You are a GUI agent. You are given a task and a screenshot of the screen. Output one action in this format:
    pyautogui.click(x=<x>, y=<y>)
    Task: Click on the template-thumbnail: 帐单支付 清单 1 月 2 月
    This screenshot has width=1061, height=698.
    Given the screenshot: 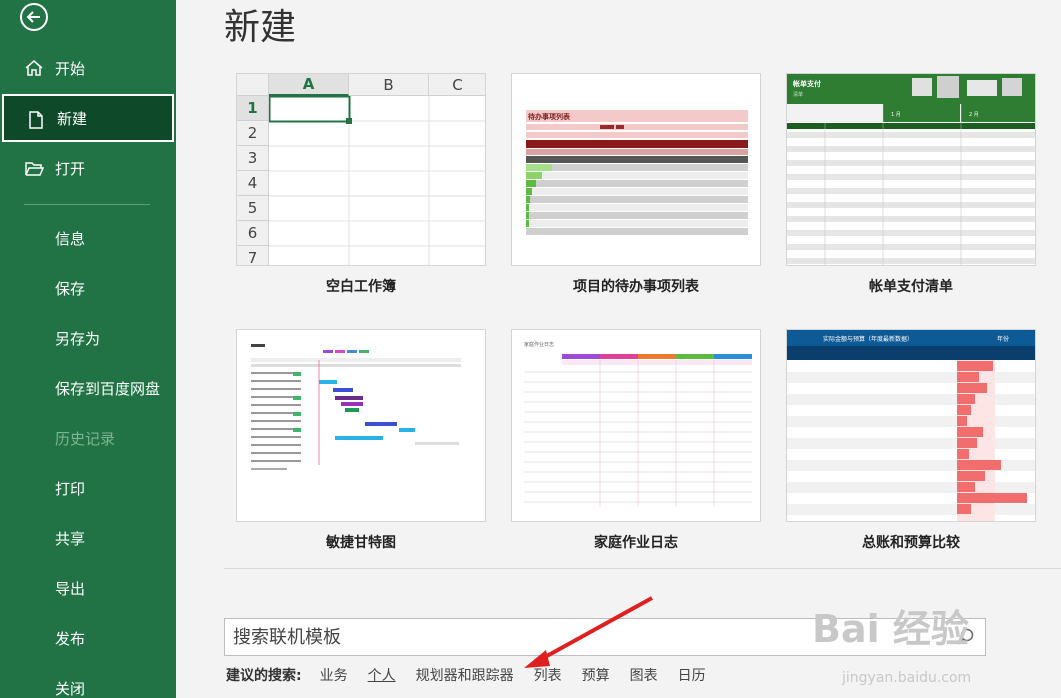 What is the action you would take?
    pyautogui.click(x=911, y=169)
    